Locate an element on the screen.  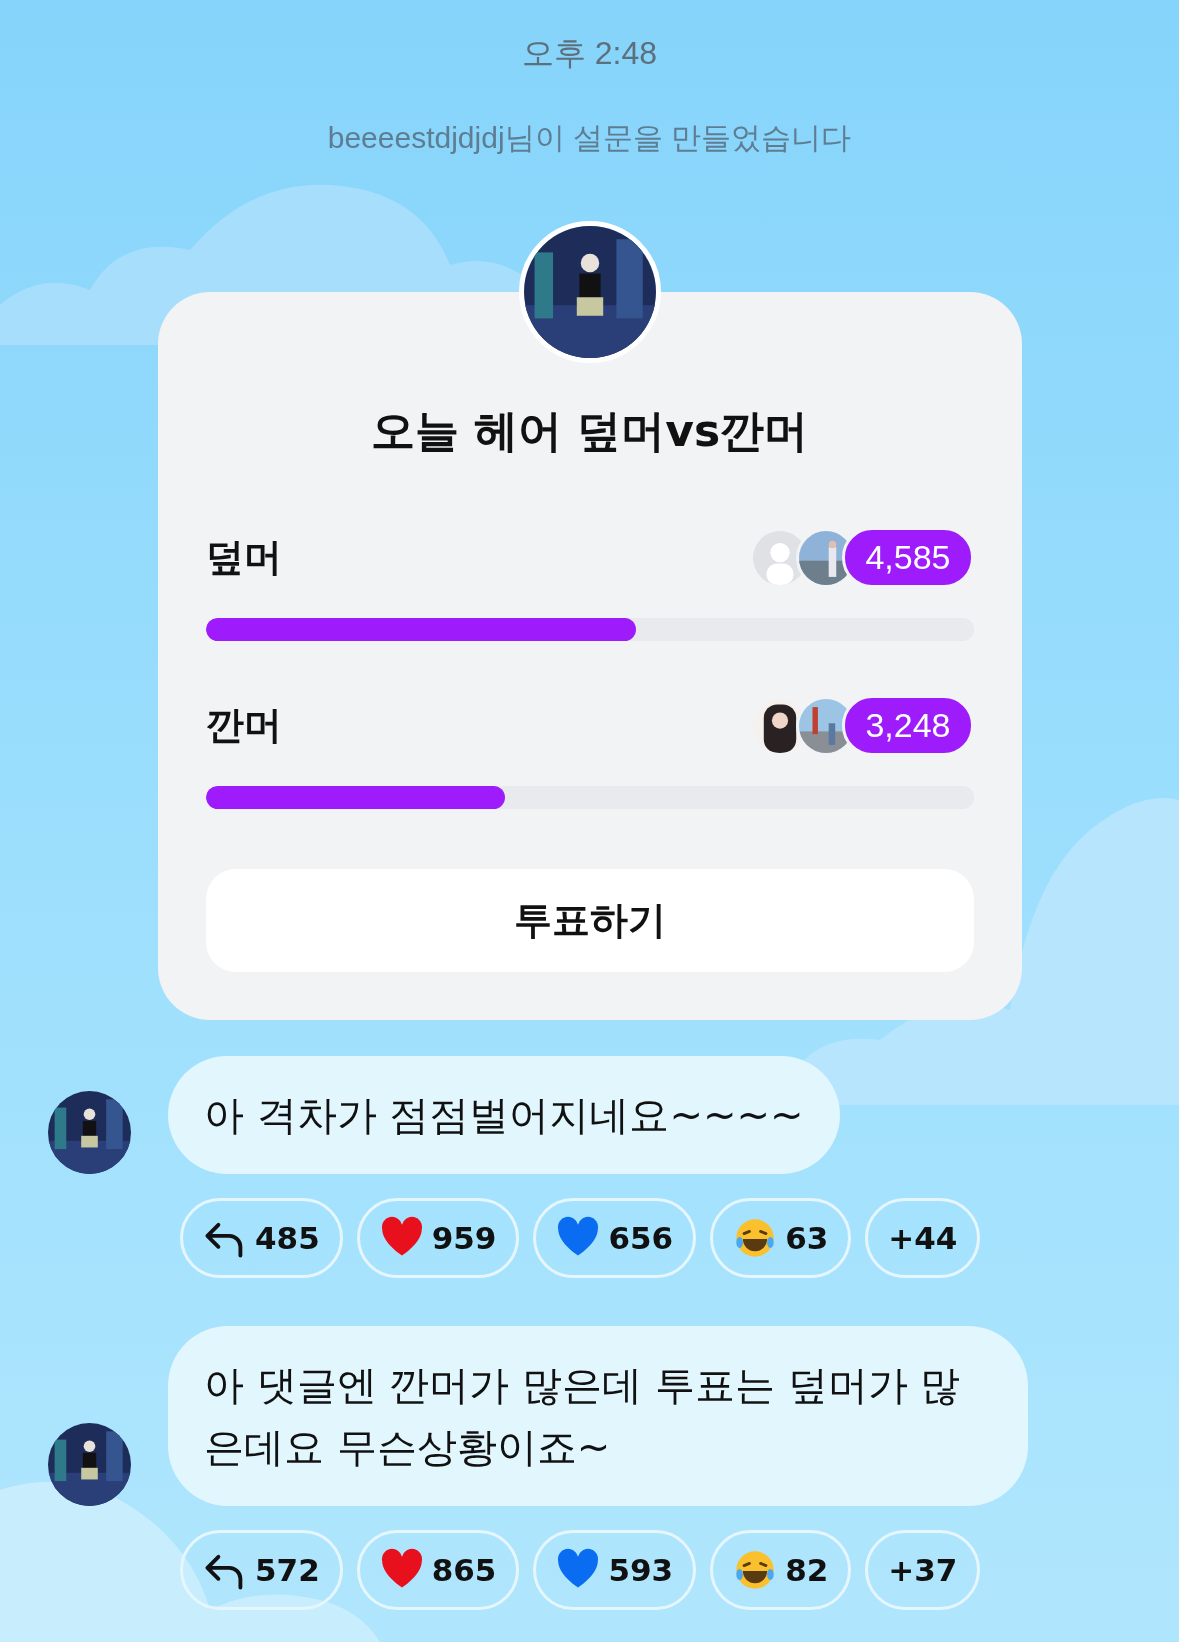
reaction-chip: 656 is located at coordinates (615, 1238).